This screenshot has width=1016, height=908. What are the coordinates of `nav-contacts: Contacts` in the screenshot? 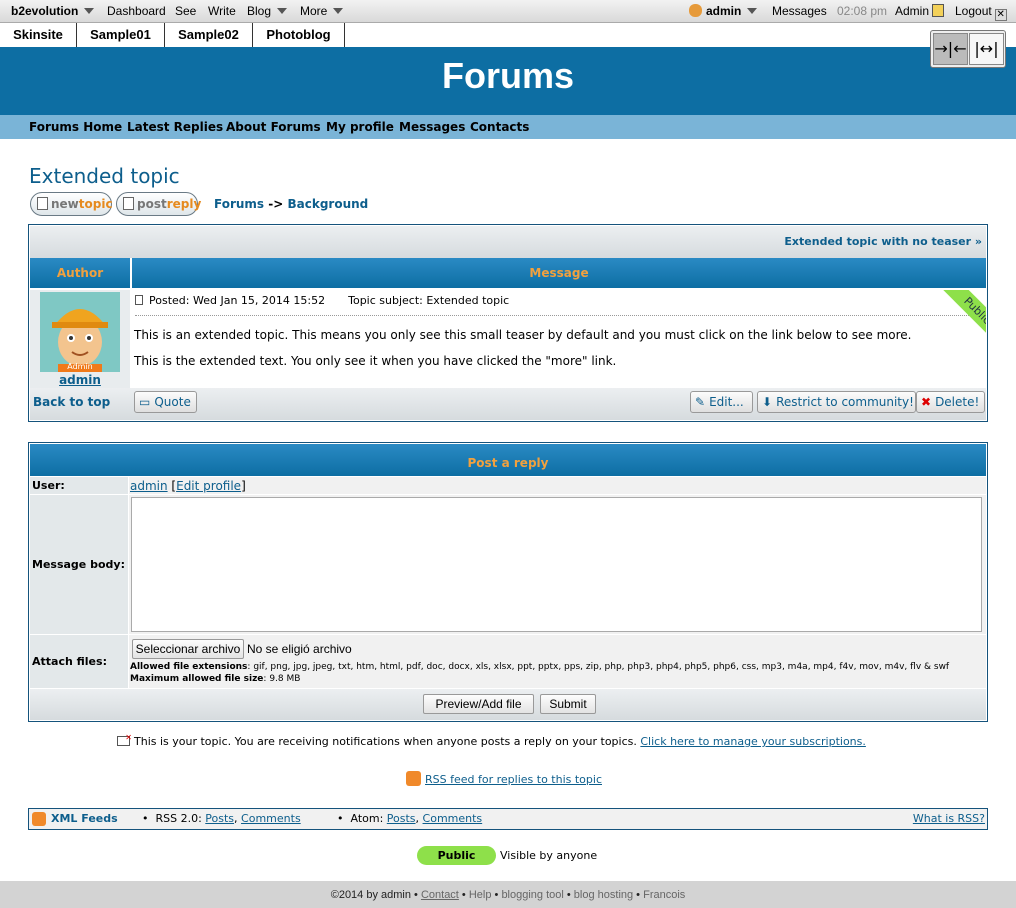 It's located at (499, 127).